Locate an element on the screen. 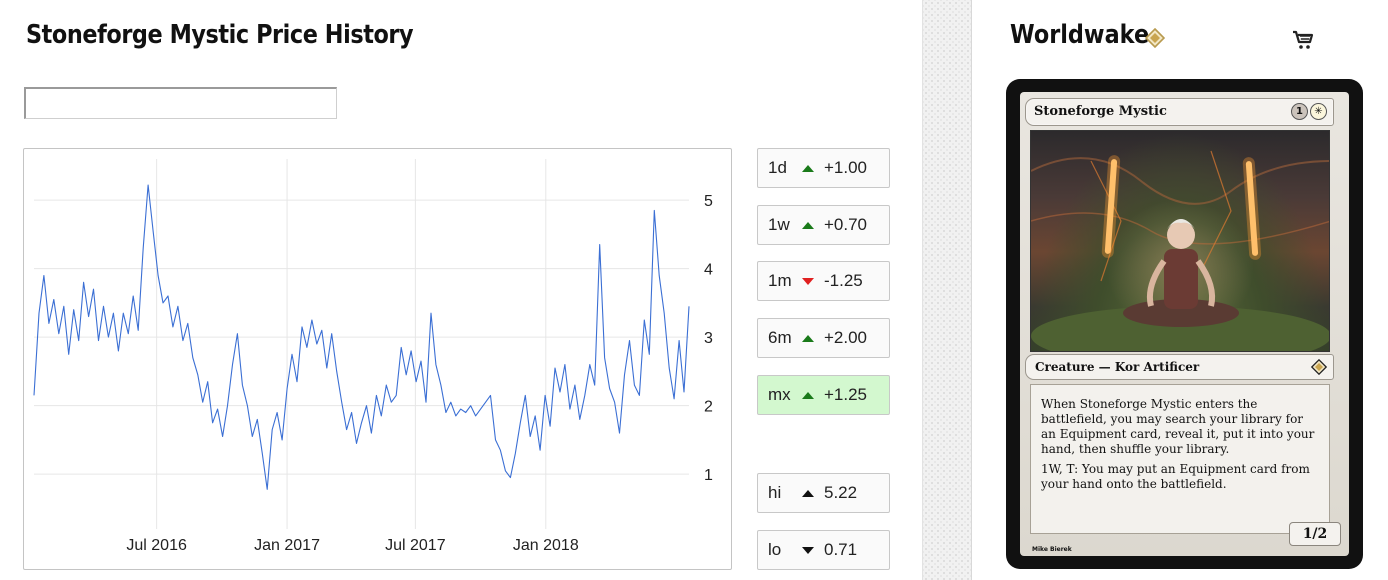 The height and width of the screenshot is (580, 1388). price-change-value: -1.25 is located at coordinates (843, 280).